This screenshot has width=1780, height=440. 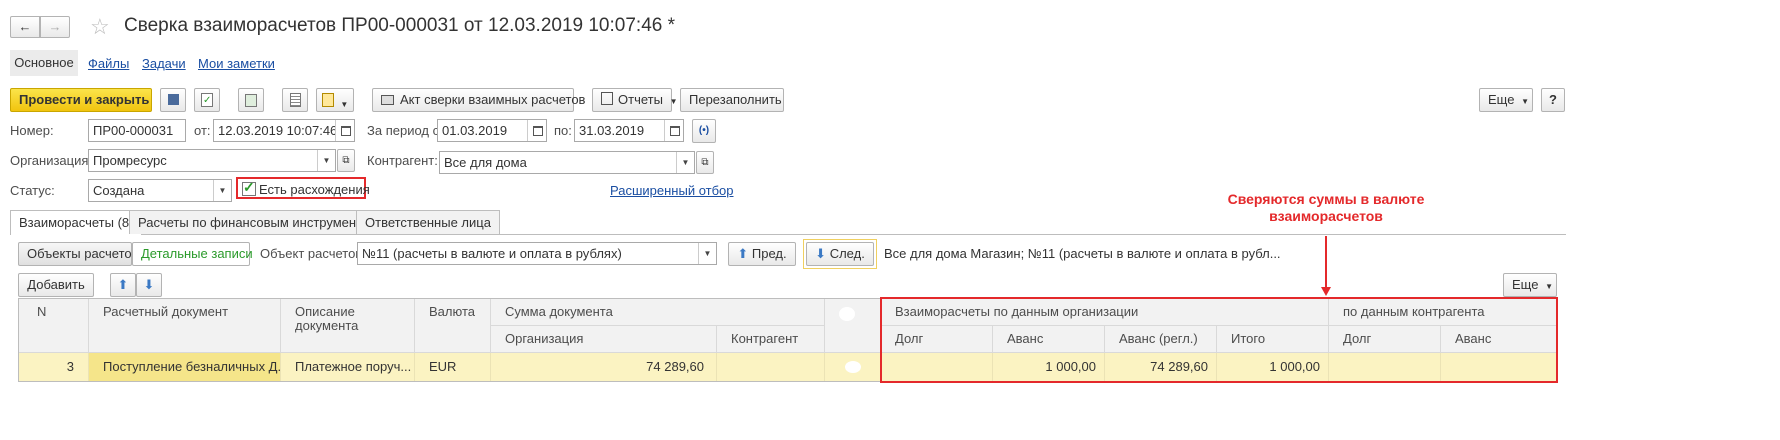 I want to click on back-button: ←, so click(x=25, y=27).